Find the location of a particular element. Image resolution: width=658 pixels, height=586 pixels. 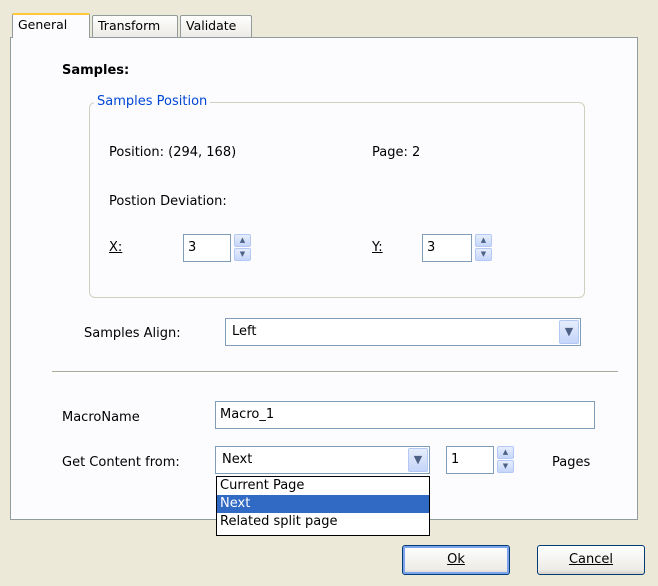

y-label: Y: is located at coordinates (377, 247).